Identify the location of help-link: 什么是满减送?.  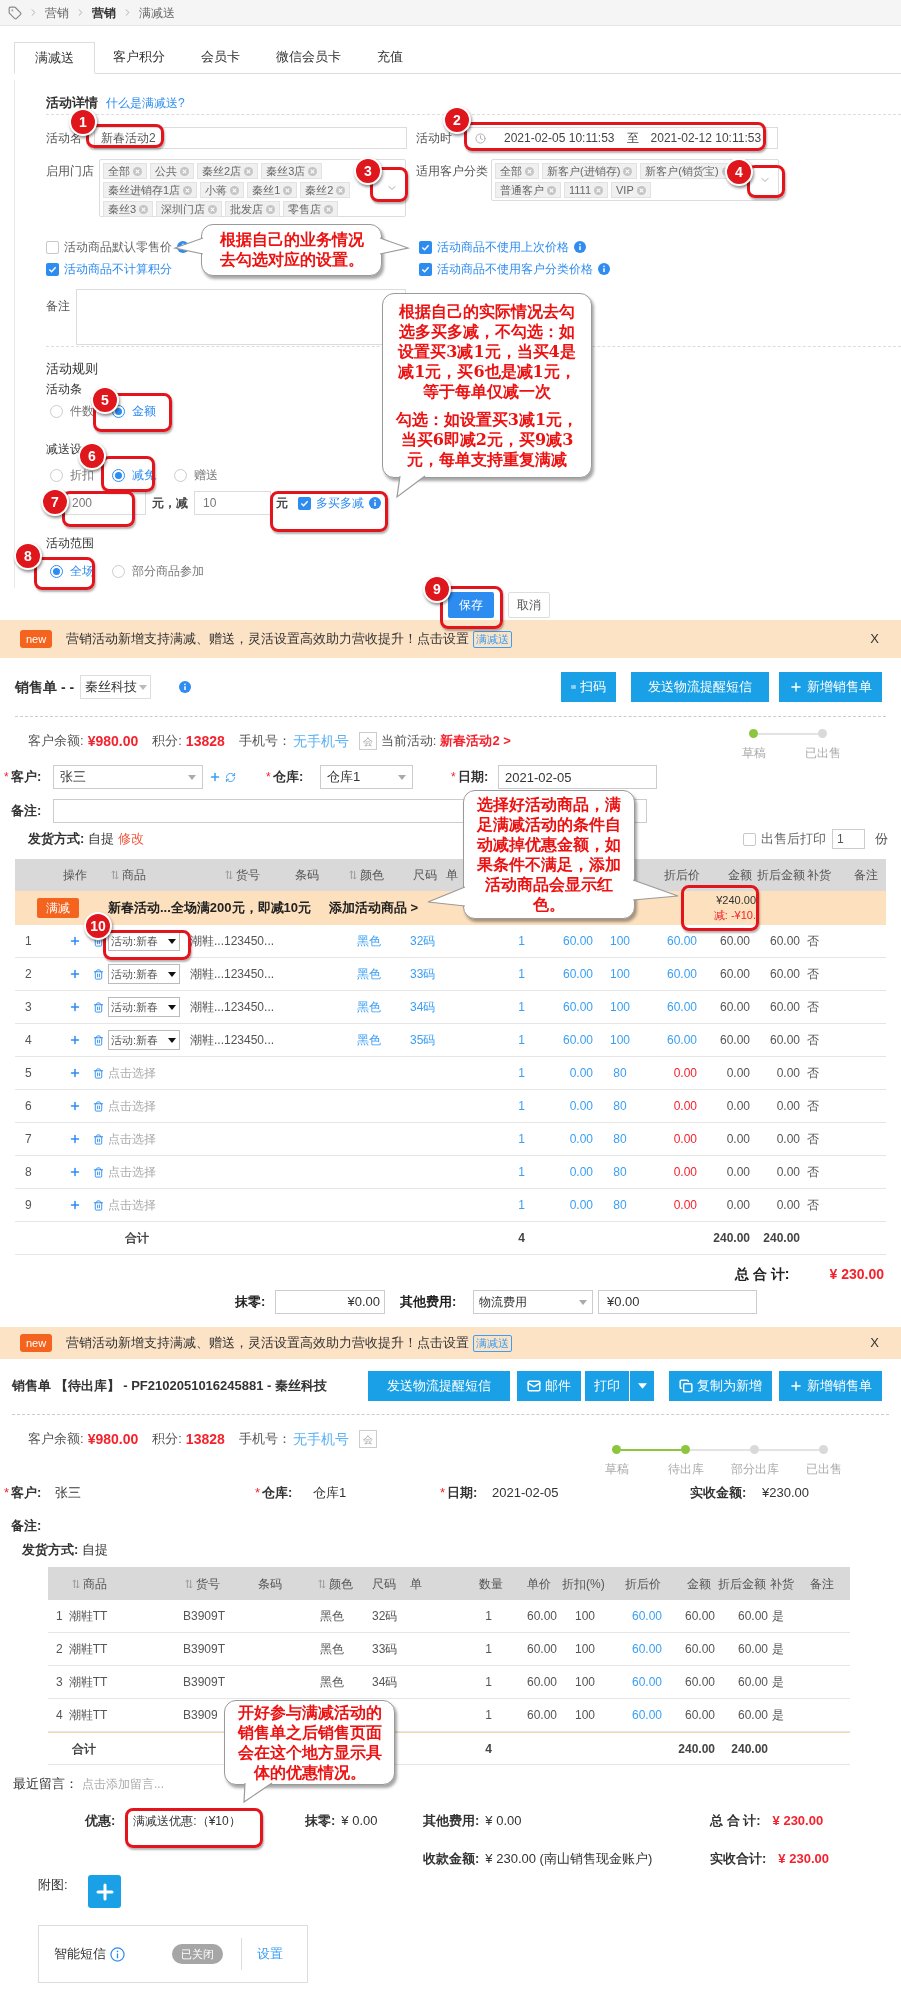
(145, 103).